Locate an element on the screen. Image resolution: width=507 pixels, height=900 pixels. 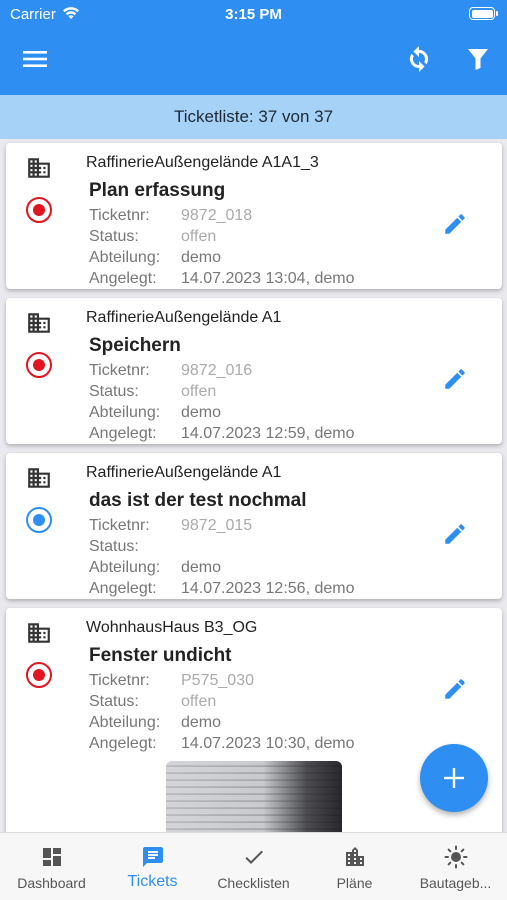
angelegt-value: 14.07.2023 12:59, demo is located at coordinates (268, 433).